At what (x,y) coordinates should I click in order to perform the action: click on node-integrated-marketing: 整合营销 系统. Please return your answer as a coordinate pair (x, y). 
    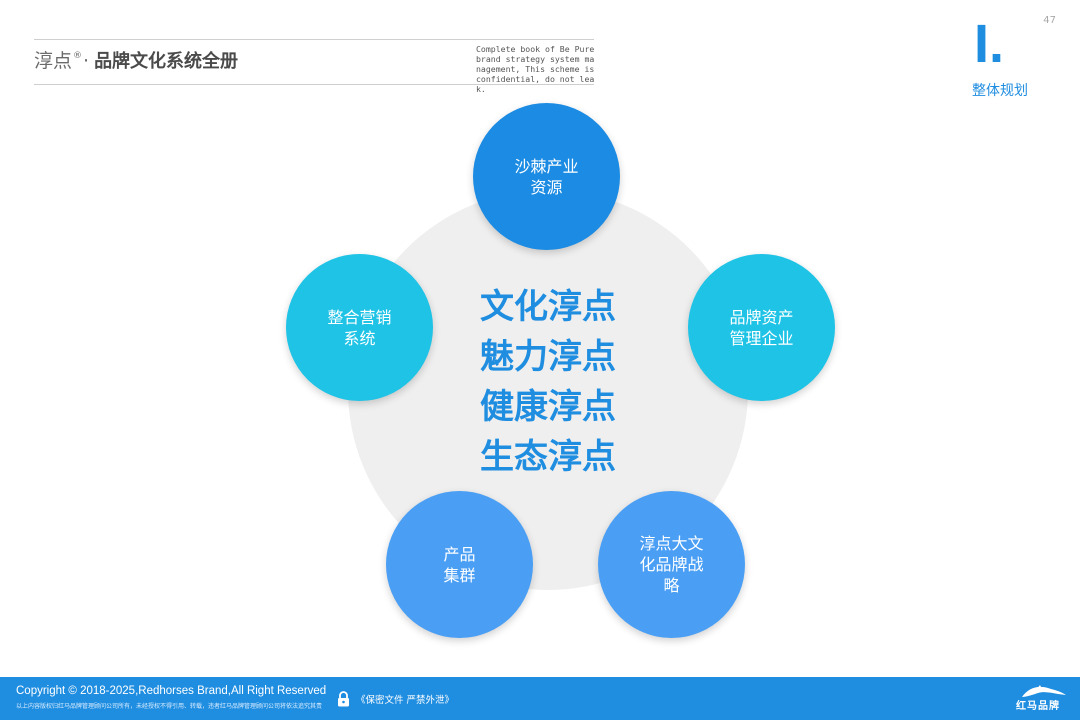
    Looking at the image, I should click on (359, 327).